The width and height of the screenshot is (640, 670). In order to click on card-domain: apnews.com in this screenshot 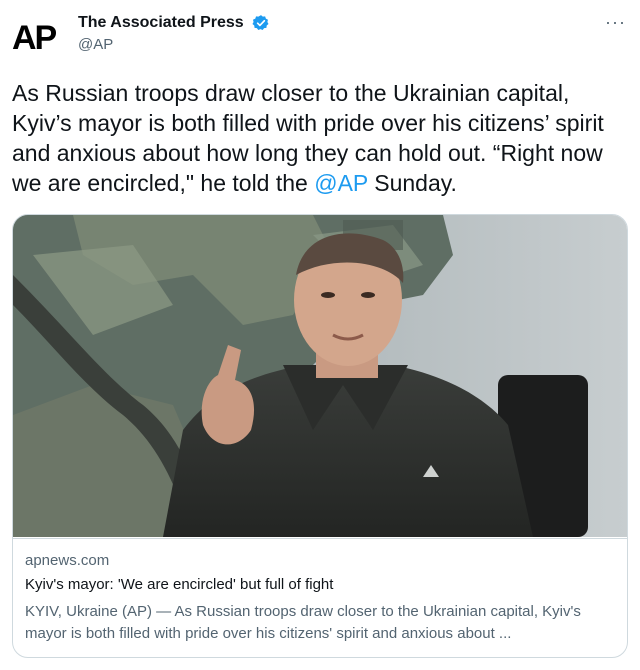, I will do `click(67, 560)`.